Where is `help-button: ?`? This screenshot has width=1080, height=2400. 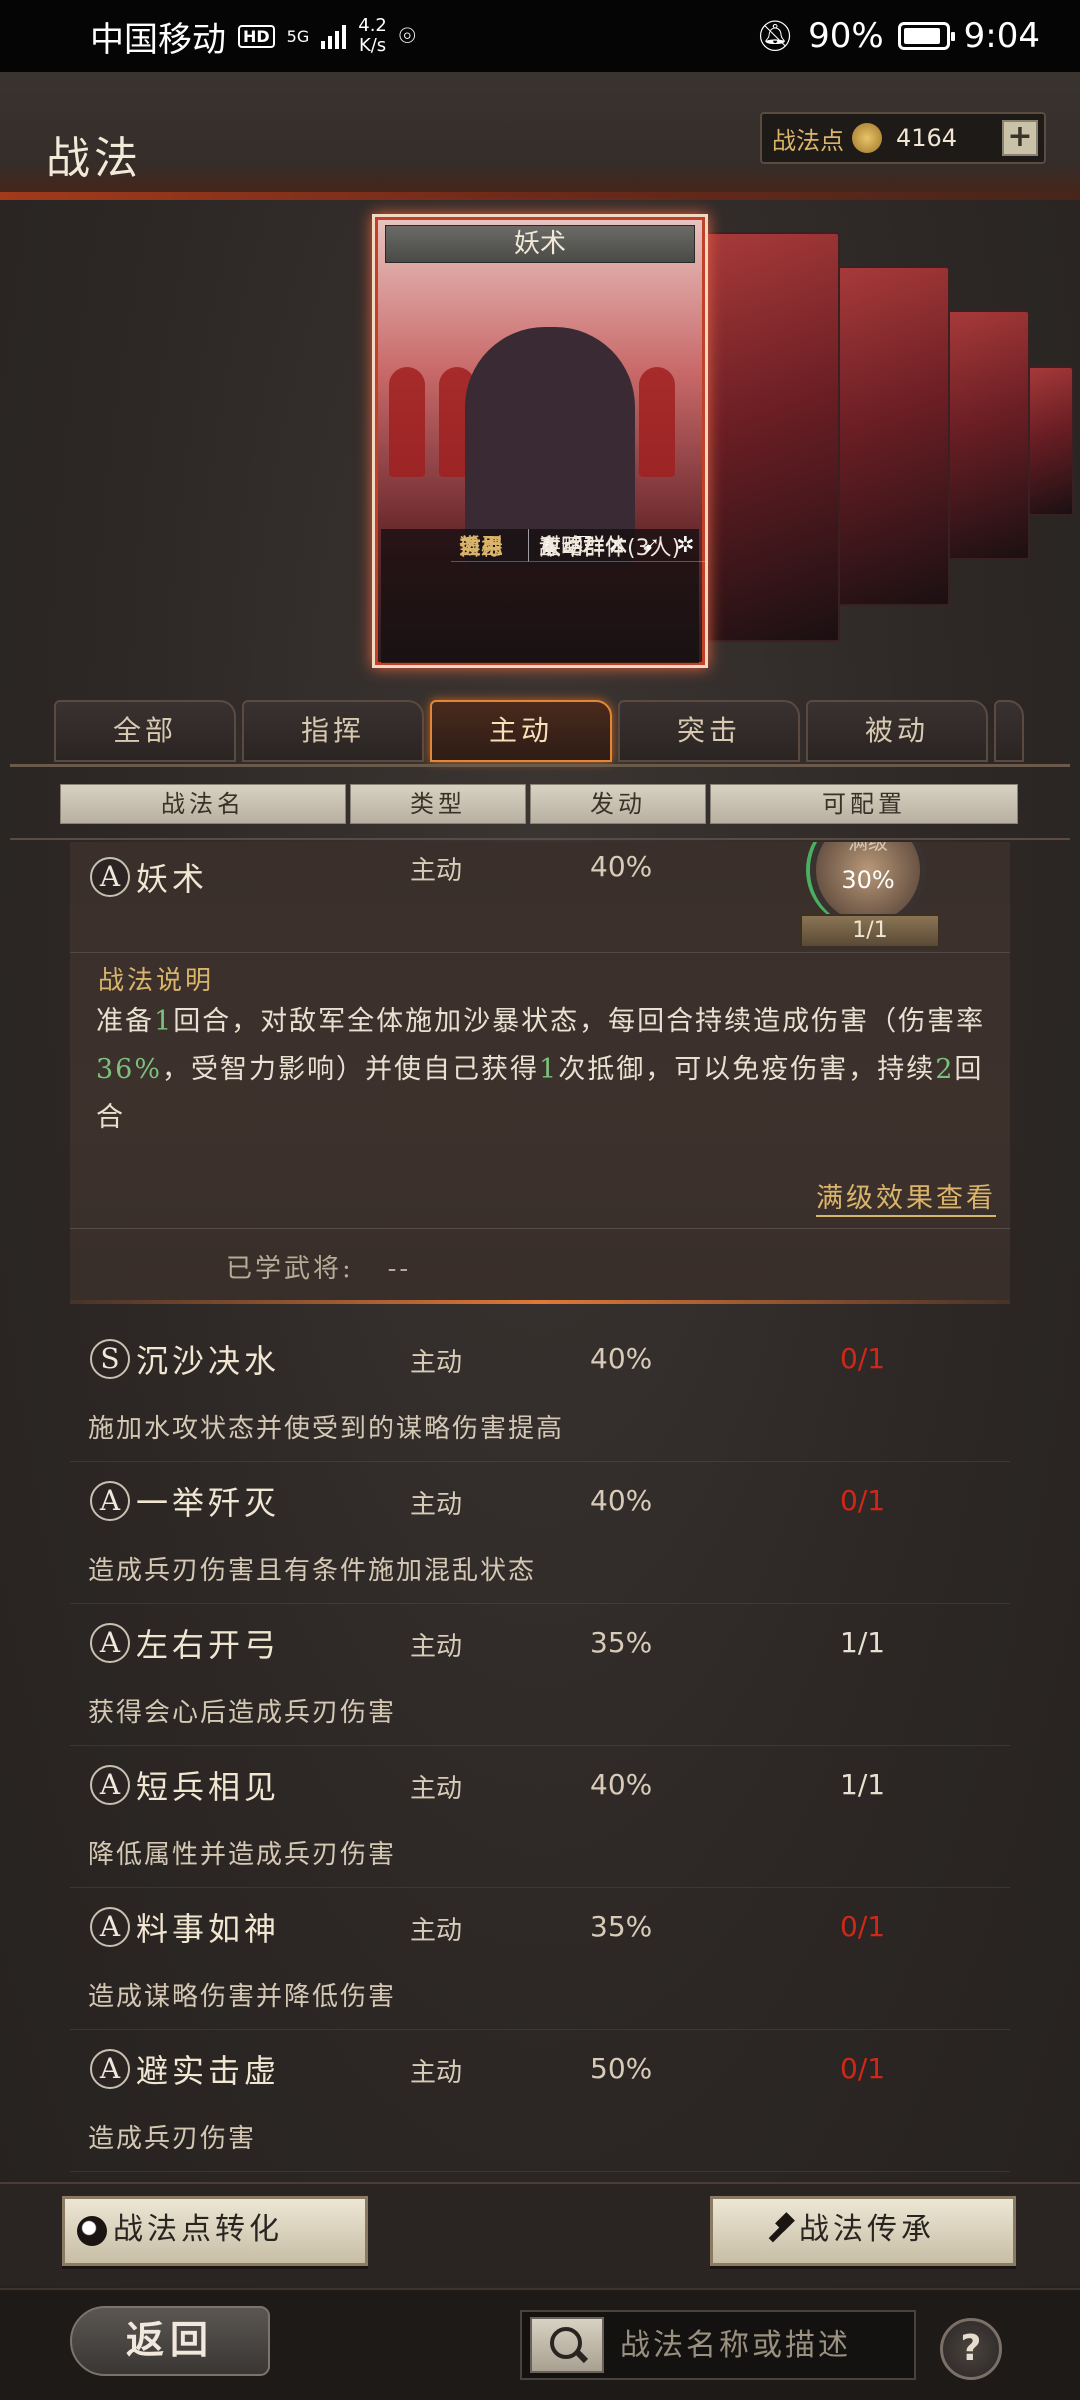 help-button: ? is located at coordinates (971, 2349).